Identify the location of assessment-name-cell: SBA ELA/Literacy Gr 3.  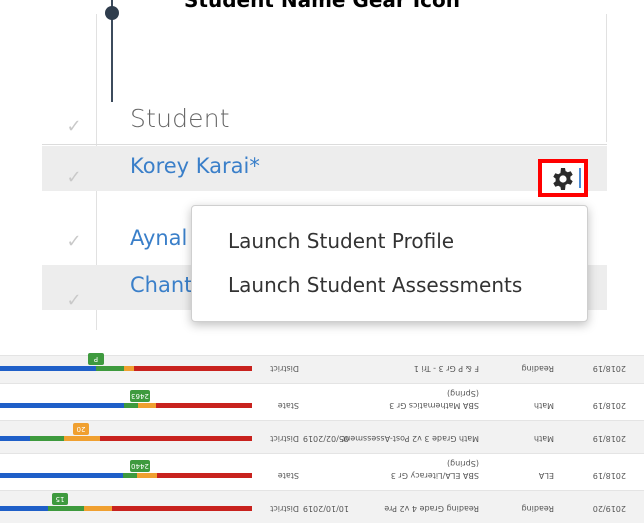
(435, 475).